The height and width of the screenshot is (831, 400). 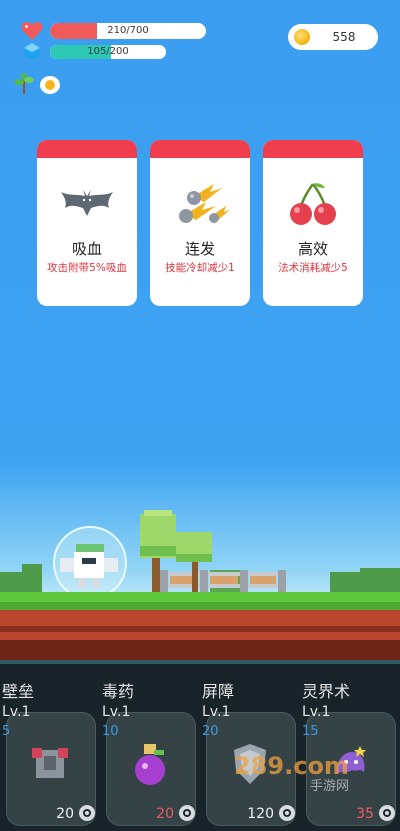 I want to click on health-bar: 210/700, so click(x=128, y=31).